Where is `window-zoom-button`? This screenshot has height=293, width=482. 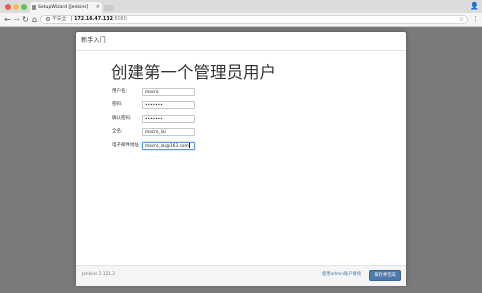 window-zoom-button is located at coordinates (24, 7).